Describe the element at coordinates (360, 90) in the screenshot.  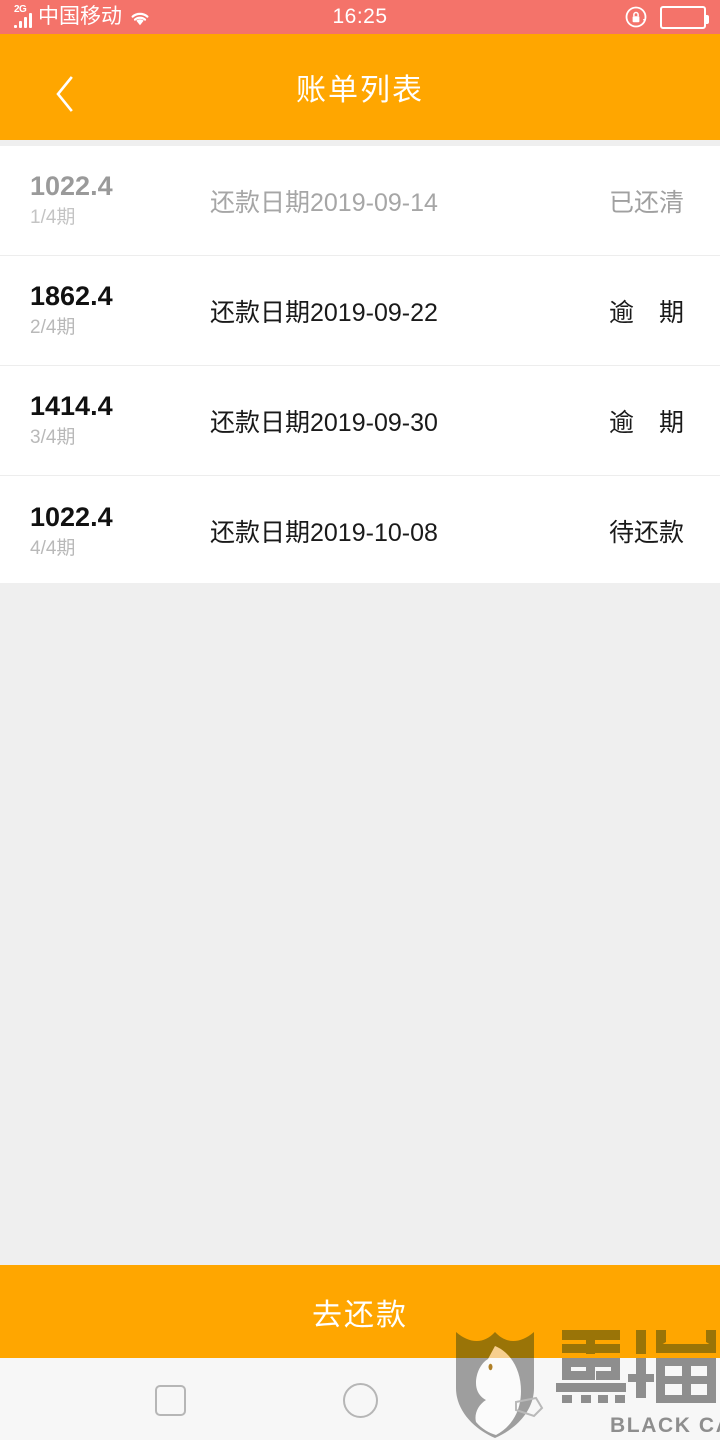
I see `page-title: 账单列表` at that location.